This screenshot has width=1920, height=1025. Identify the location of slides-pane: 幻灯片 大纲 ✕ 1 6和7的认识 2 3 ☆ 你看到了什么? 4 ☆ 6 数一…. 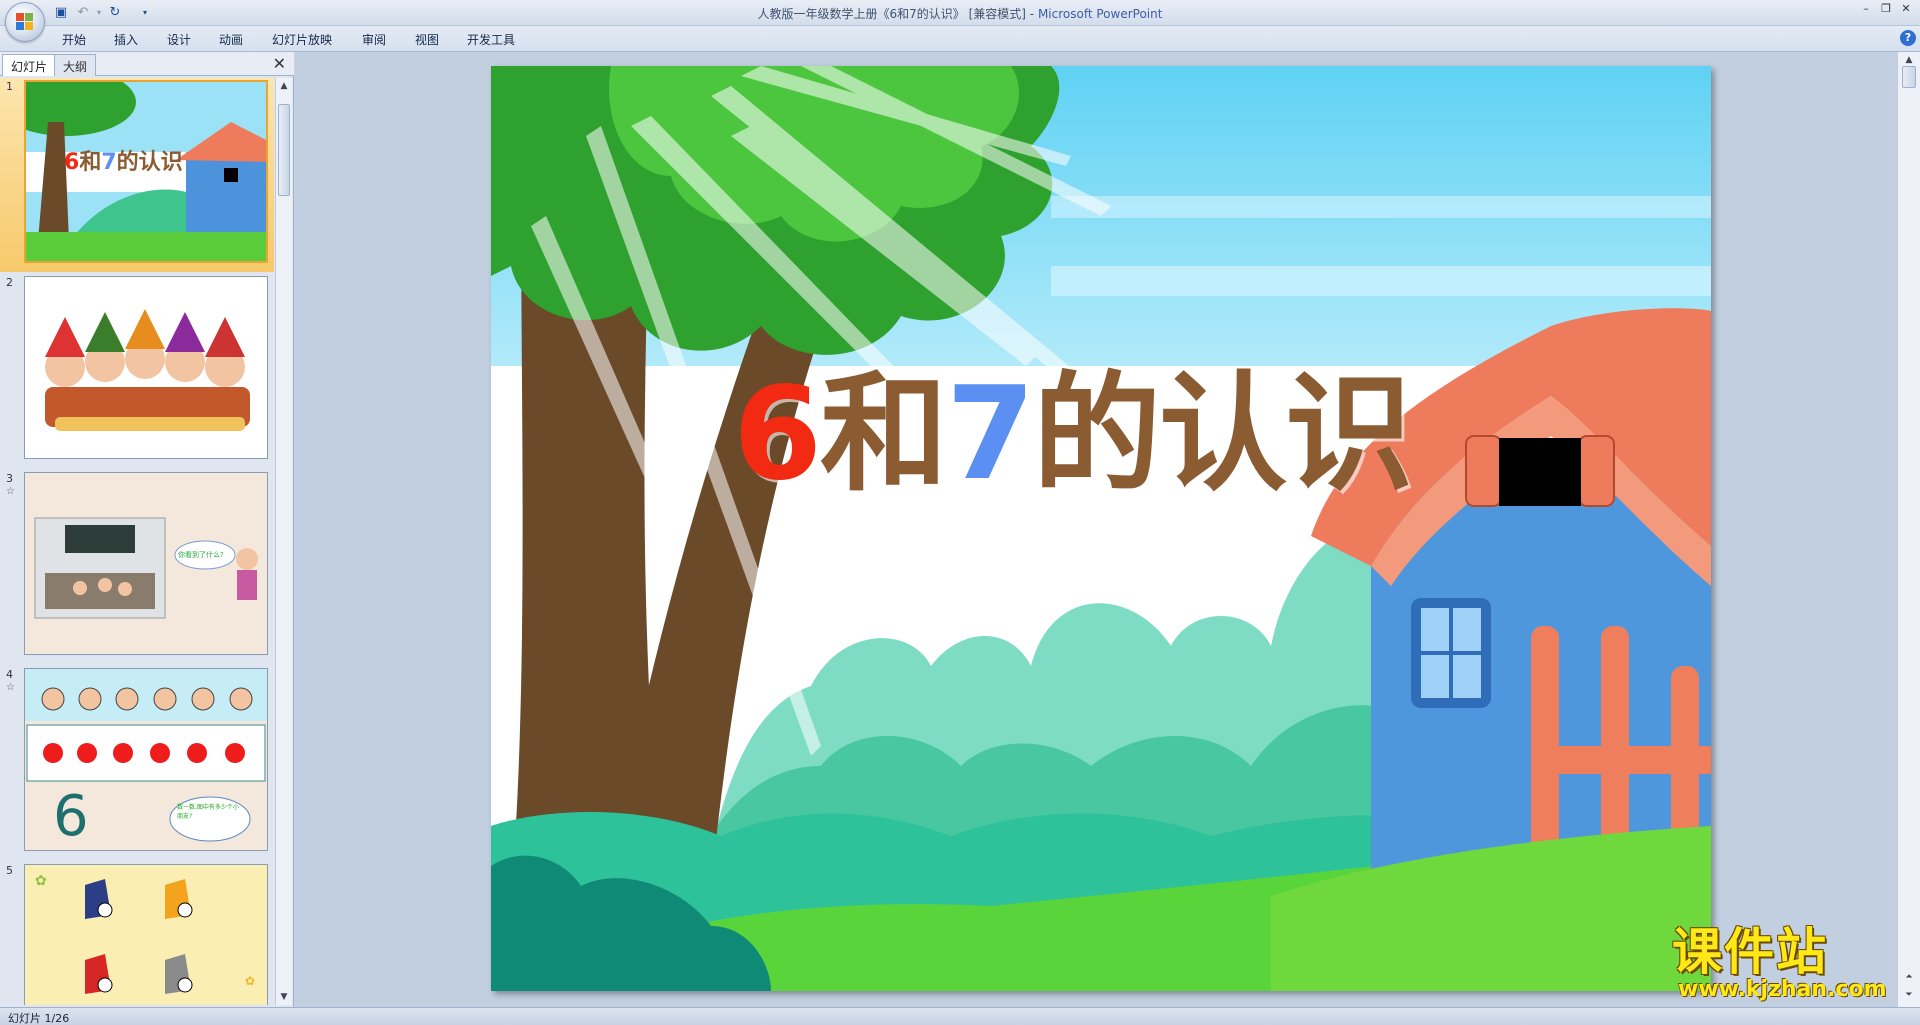
(147, 529).